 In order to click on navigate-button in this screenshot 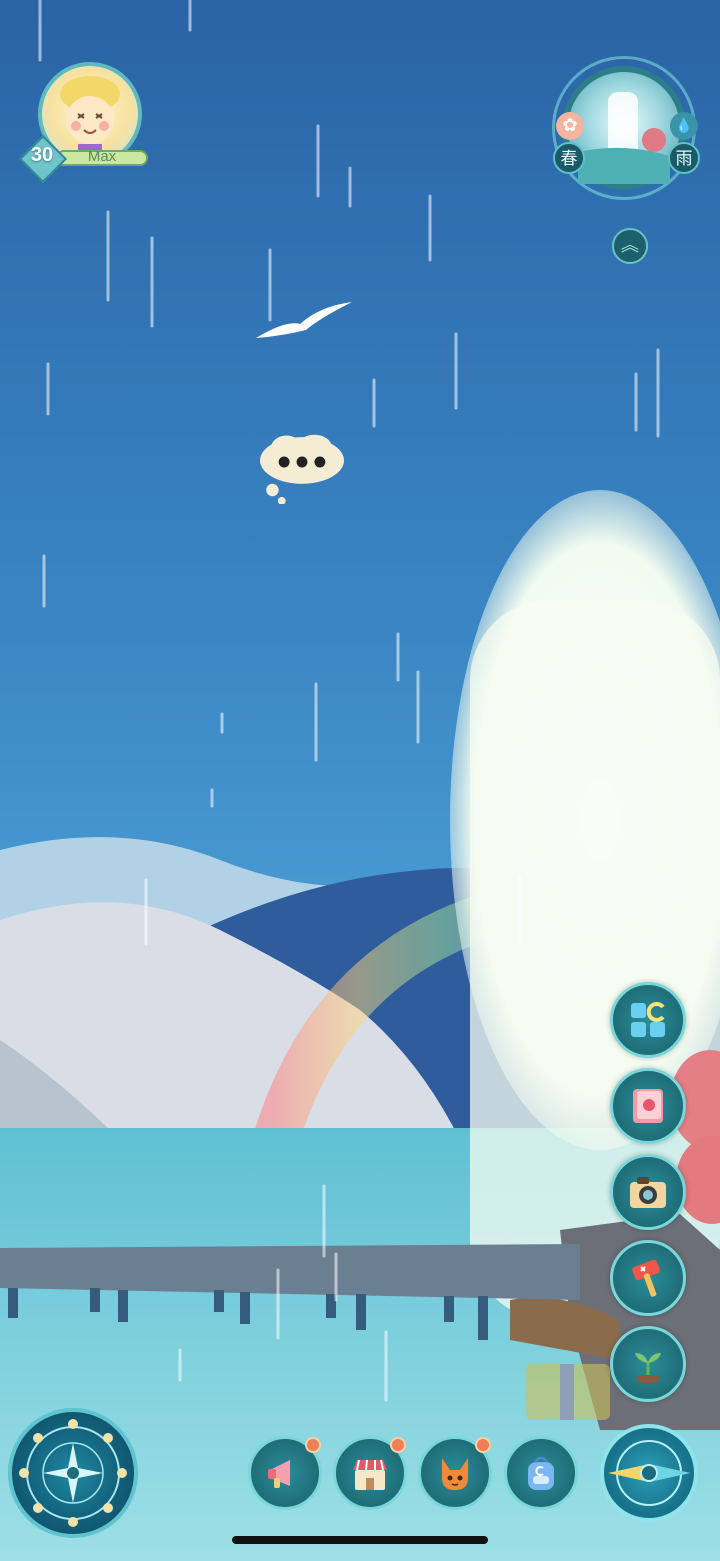, I will do `click(649, 1473)`.